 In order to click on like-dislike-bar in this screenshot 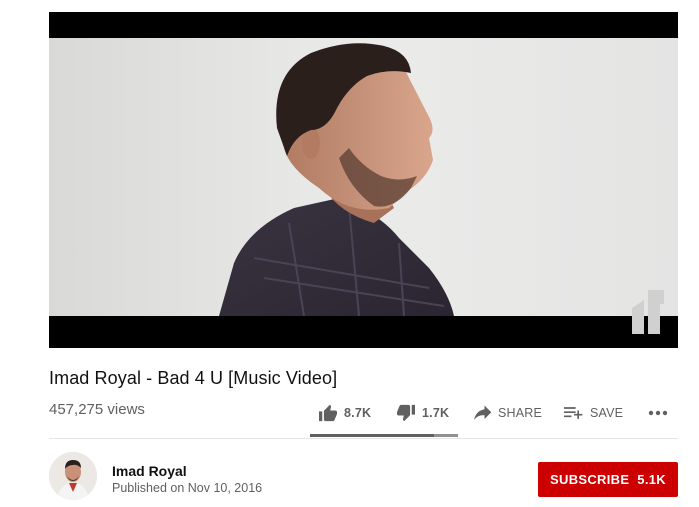, I will do `click(384, 435)`.